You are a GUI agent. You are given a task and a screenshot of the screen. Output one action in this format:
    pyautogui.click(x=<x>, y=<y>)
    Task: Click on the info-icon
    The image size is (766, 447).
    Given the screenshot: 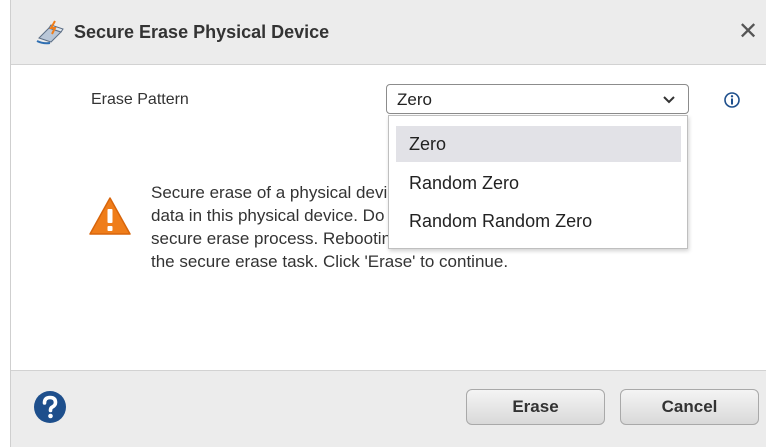 What is the action you would take?
    pyautogui.click(x=732, y=100)
    